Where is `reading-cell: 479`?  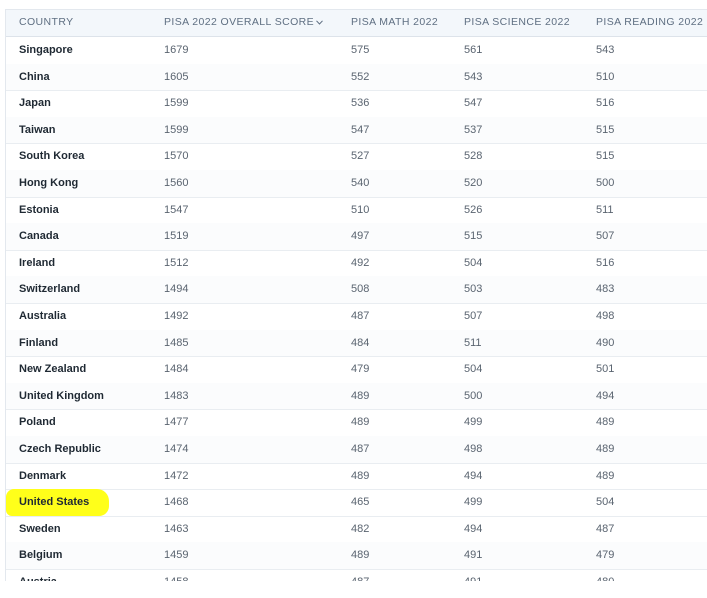 reading-cell: 479 is located at coordinates (605, 555).